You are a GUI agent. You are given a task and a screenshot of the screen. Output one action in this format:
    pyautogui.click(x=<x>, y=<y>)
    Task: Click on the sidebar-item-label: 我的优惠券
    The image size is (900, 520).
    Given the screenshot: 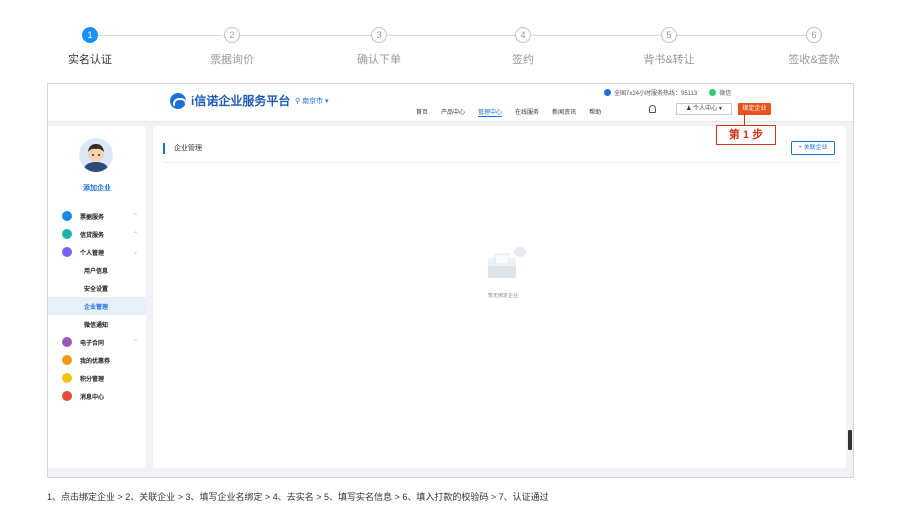 What is the action you would take?
    pyautogui.click(x=95, y=361)
    